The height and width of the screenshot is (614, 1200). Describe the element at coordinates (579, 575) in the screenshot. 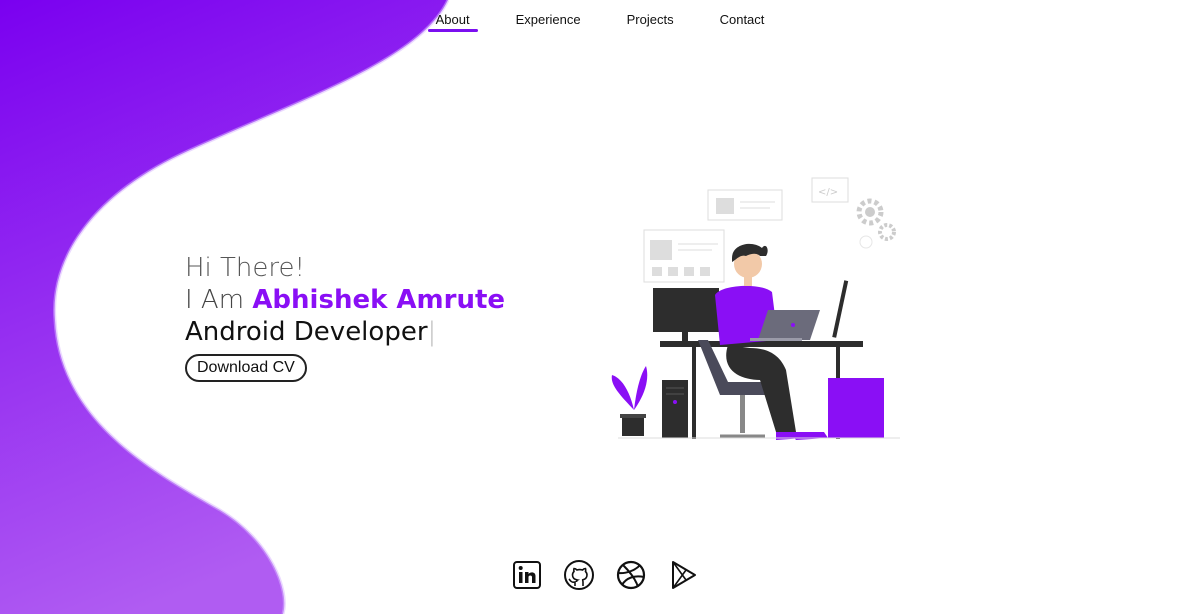

I see `github-icon` at that location.